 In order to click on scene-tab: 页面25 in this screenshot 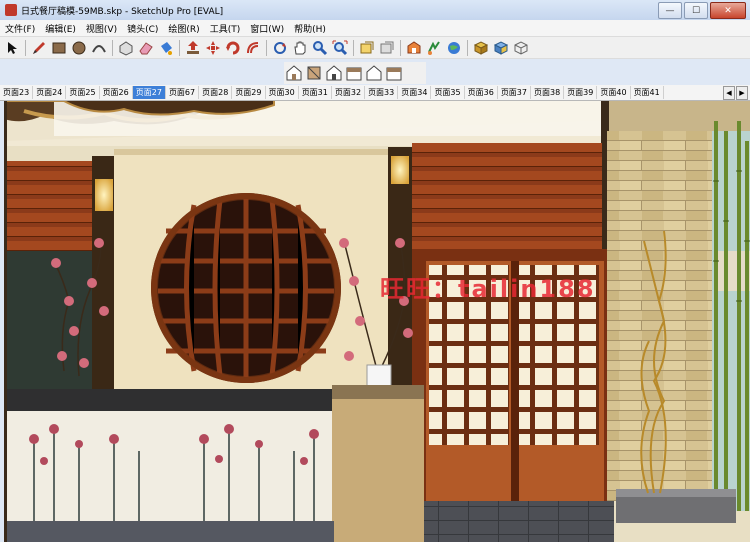, I will do `click(83, 92)`.